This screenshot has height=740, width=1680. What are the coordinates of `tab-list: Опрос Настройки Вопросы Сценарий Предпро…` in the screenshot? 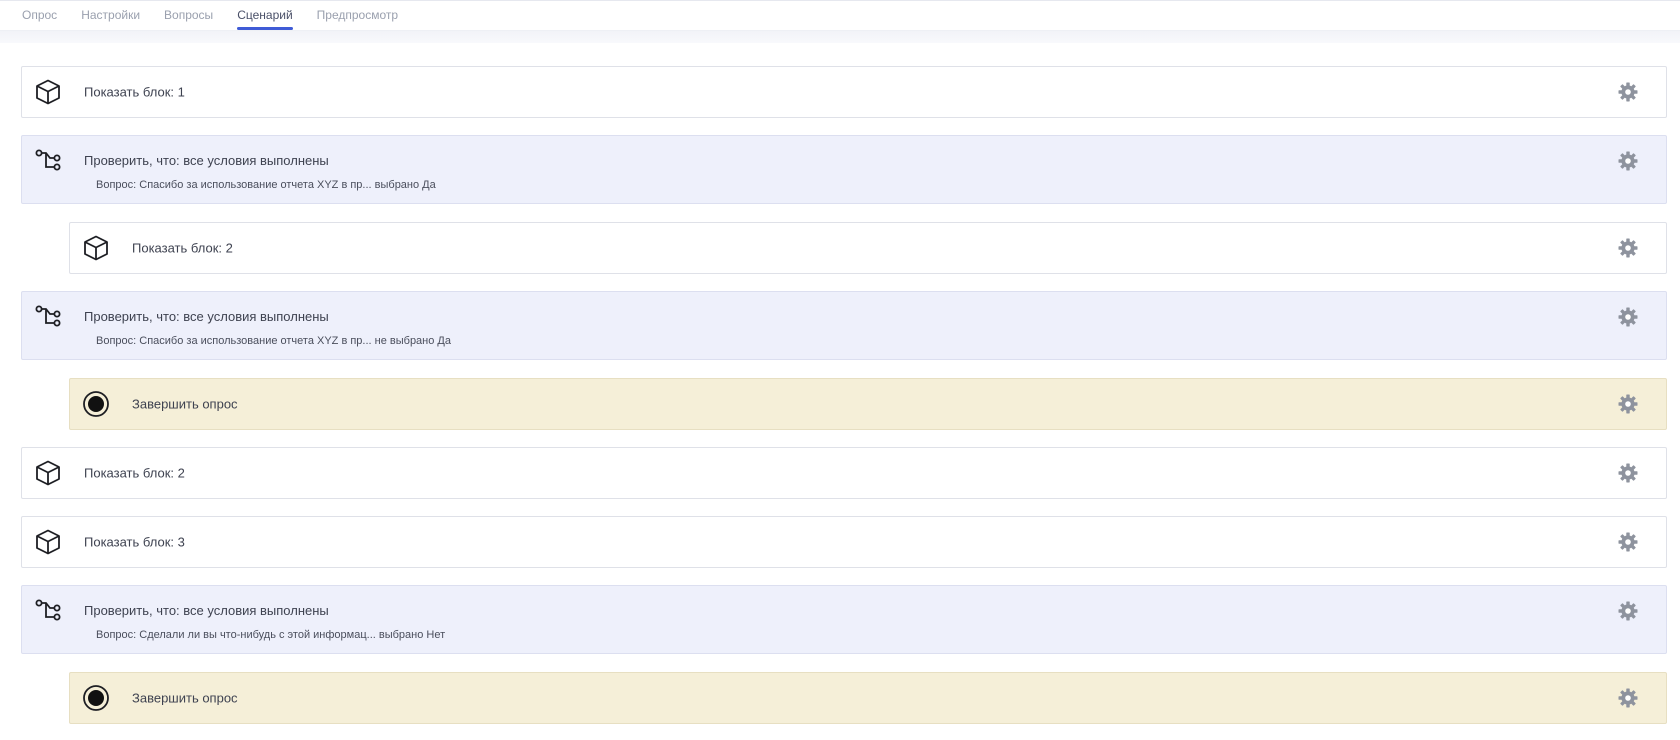 It's located at (840, 15).